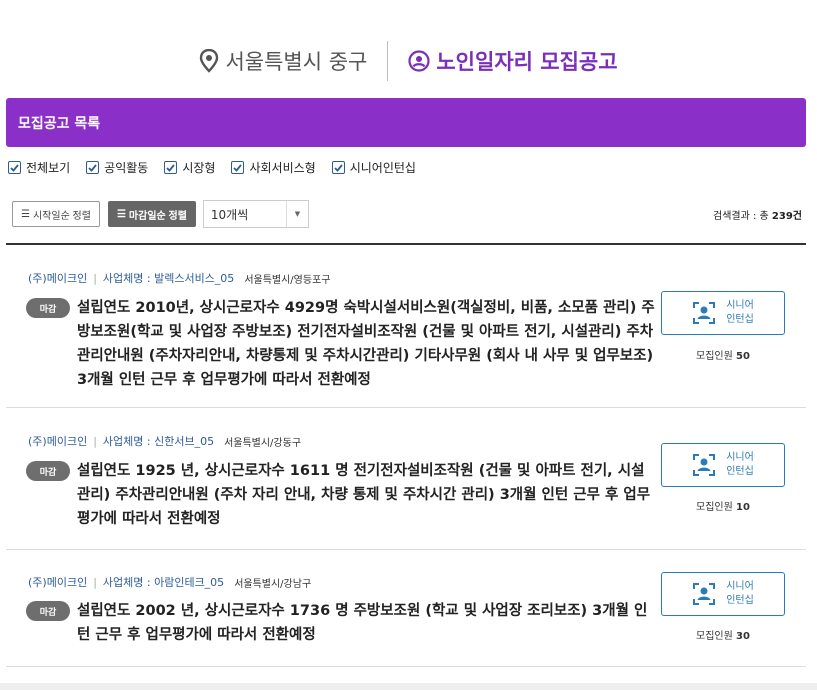 Image resolution: width=817 pixels, height=690 pixels. What do you see at coordinates (527, 62) in the screenshot?
I see `title-text: 노인일자리 모집공고` at bounding box center [527, 62].